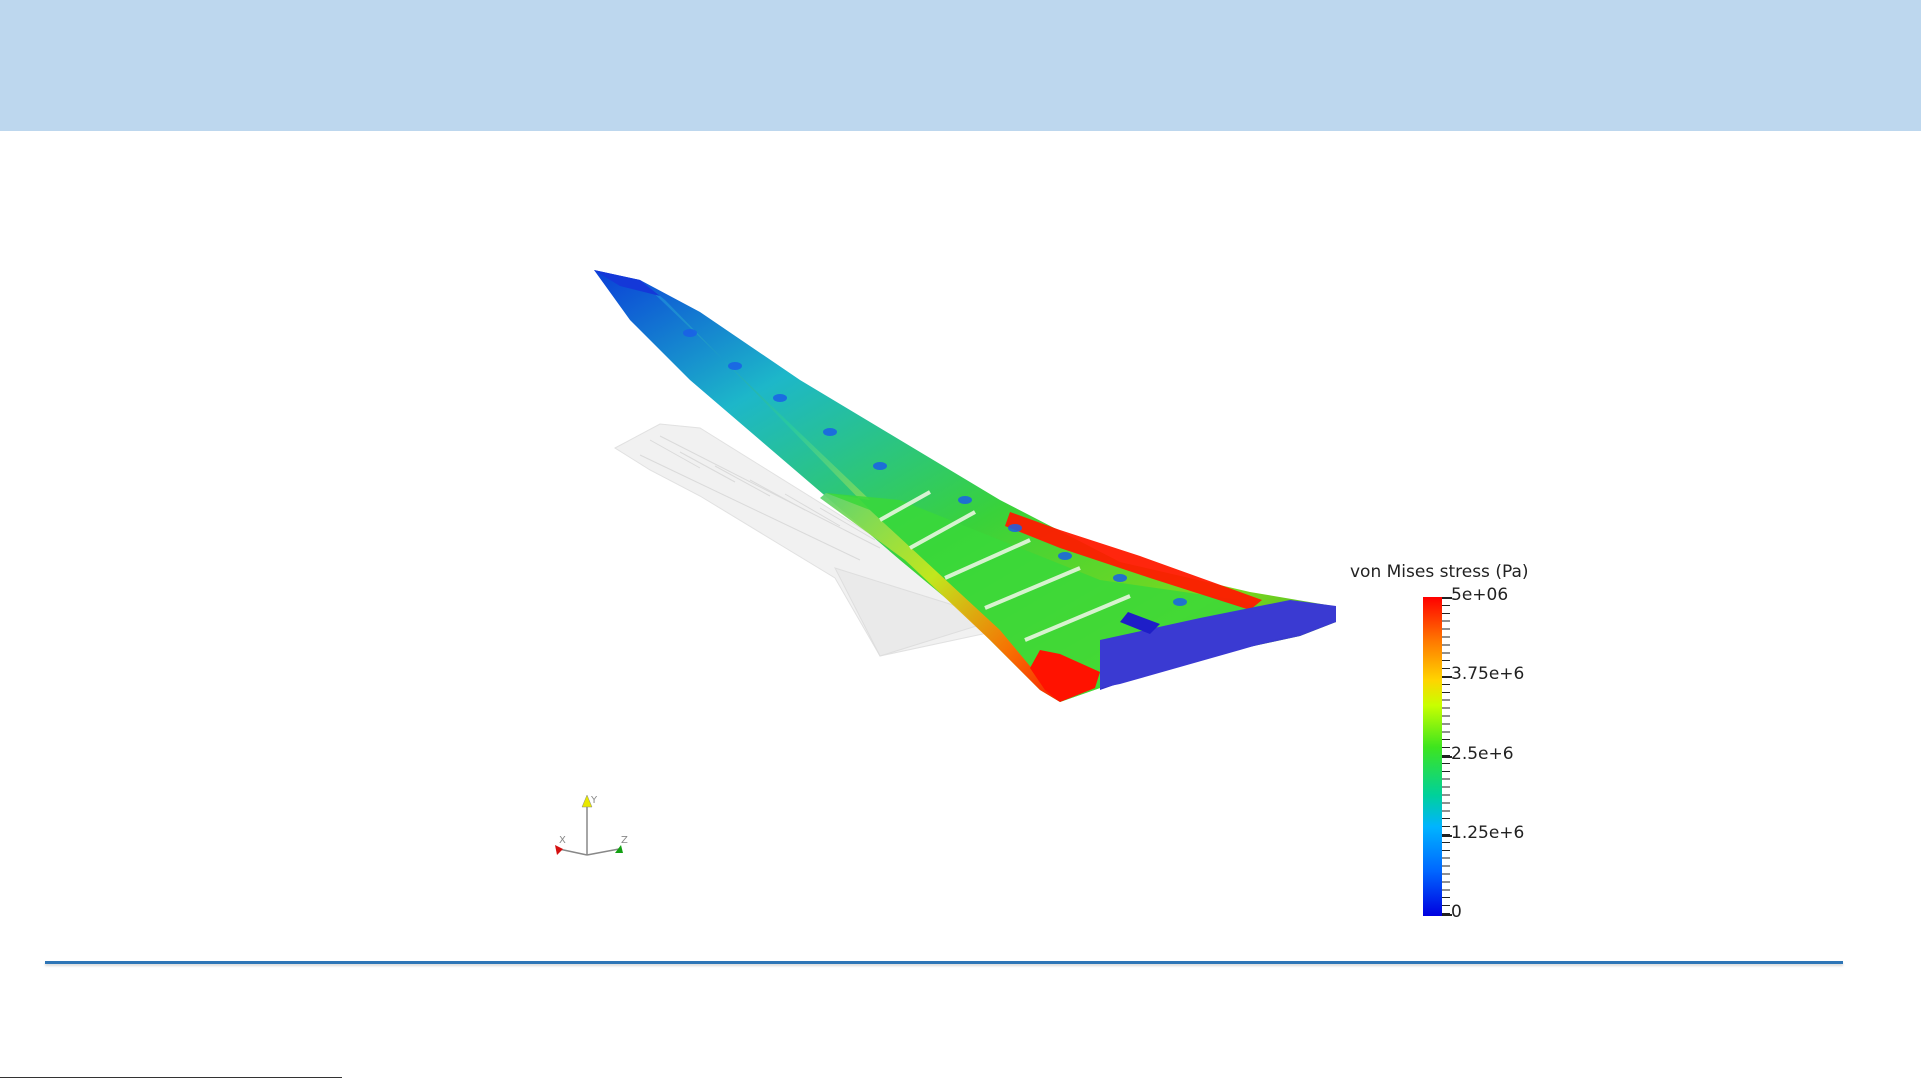  I want to click on colorbar-tick-label: 0, so click(1456, 912).